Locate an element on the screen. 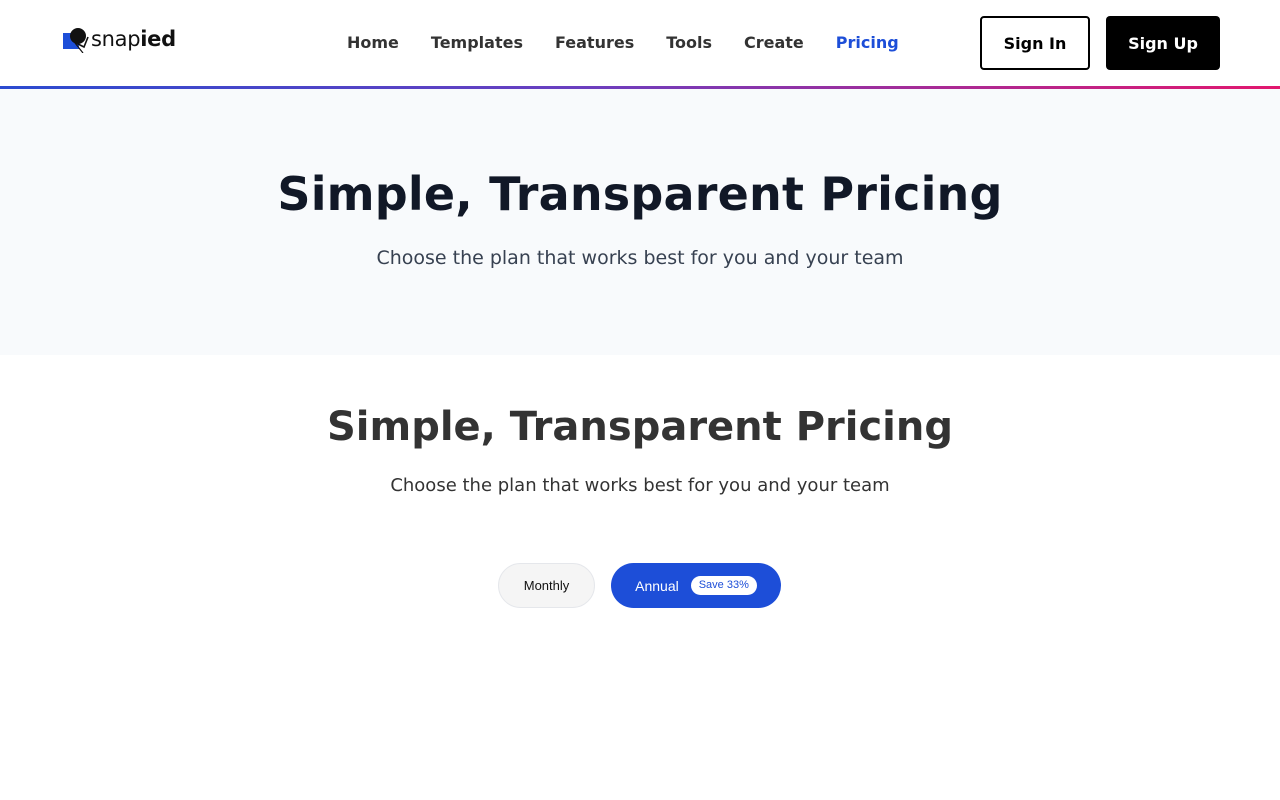  sign-in-button: Sign In is located at coordinates (1035, 43).